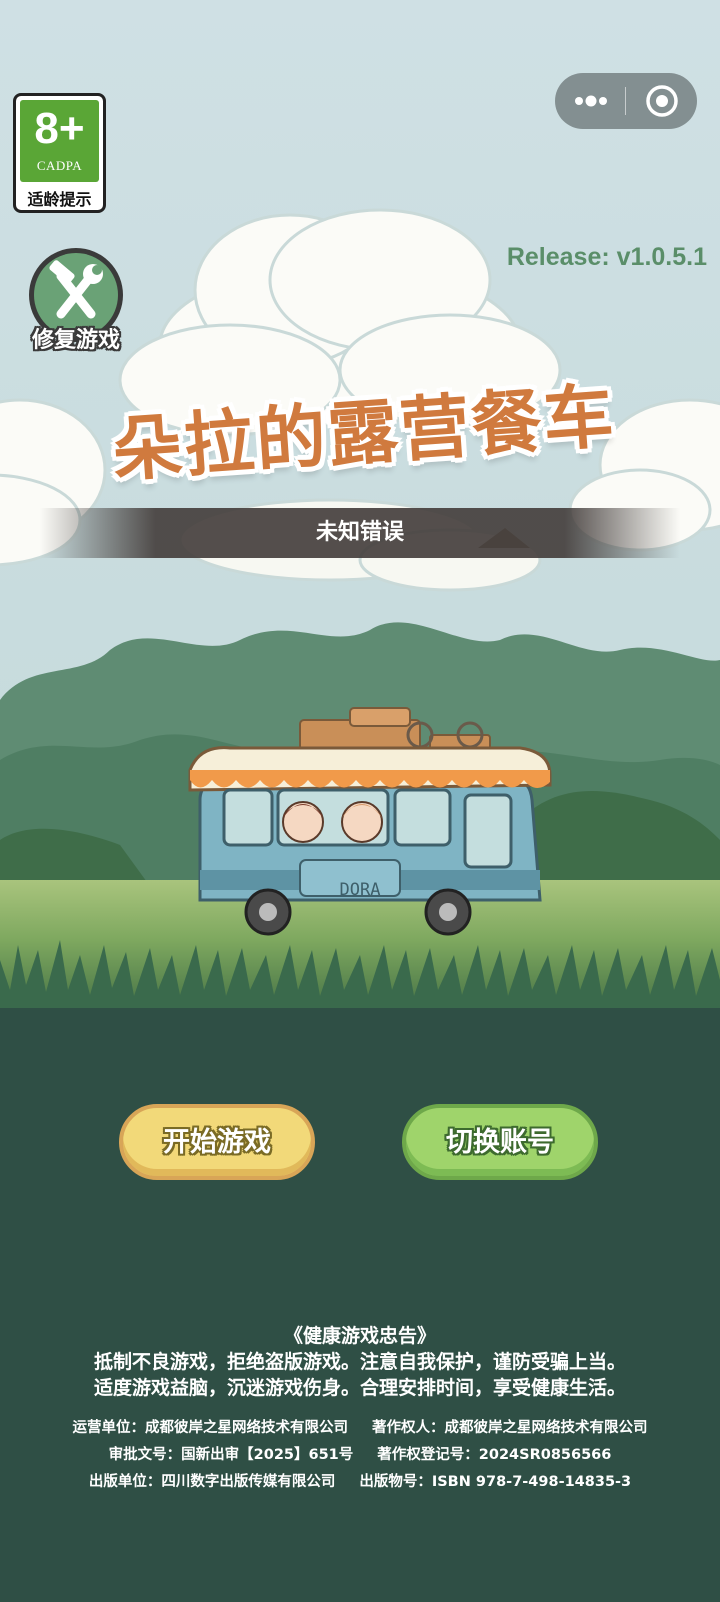 The height and width of the screenshot is (1602, 720). I want to click on footer-credits-row-1: 运营单位：成都彼岸之星网络技术有限公司 著作权人：成都彼岸之星网络技术有限公司, so click(360, 1428).